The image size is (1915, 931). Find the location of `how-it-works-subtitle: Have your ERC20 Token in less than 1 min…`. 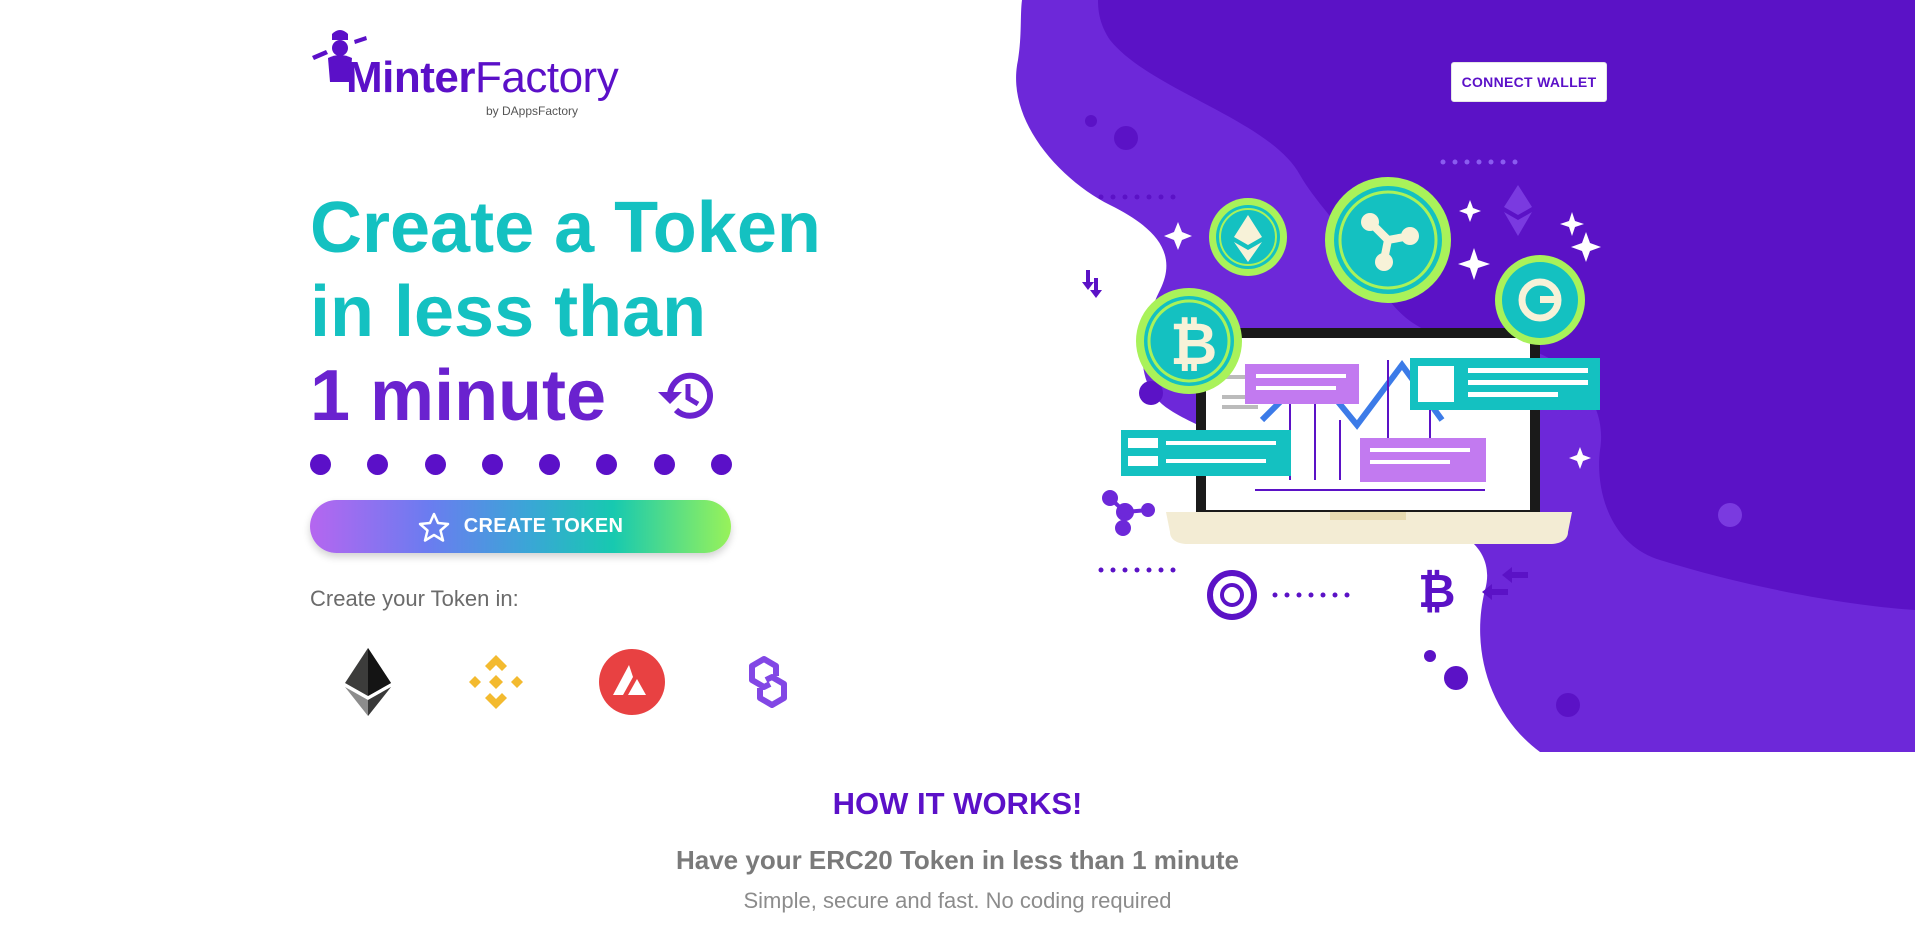

how-it-works-subtitle: Have your ERC20 Token in less than 1 min… is located at coordinates (957, 860).